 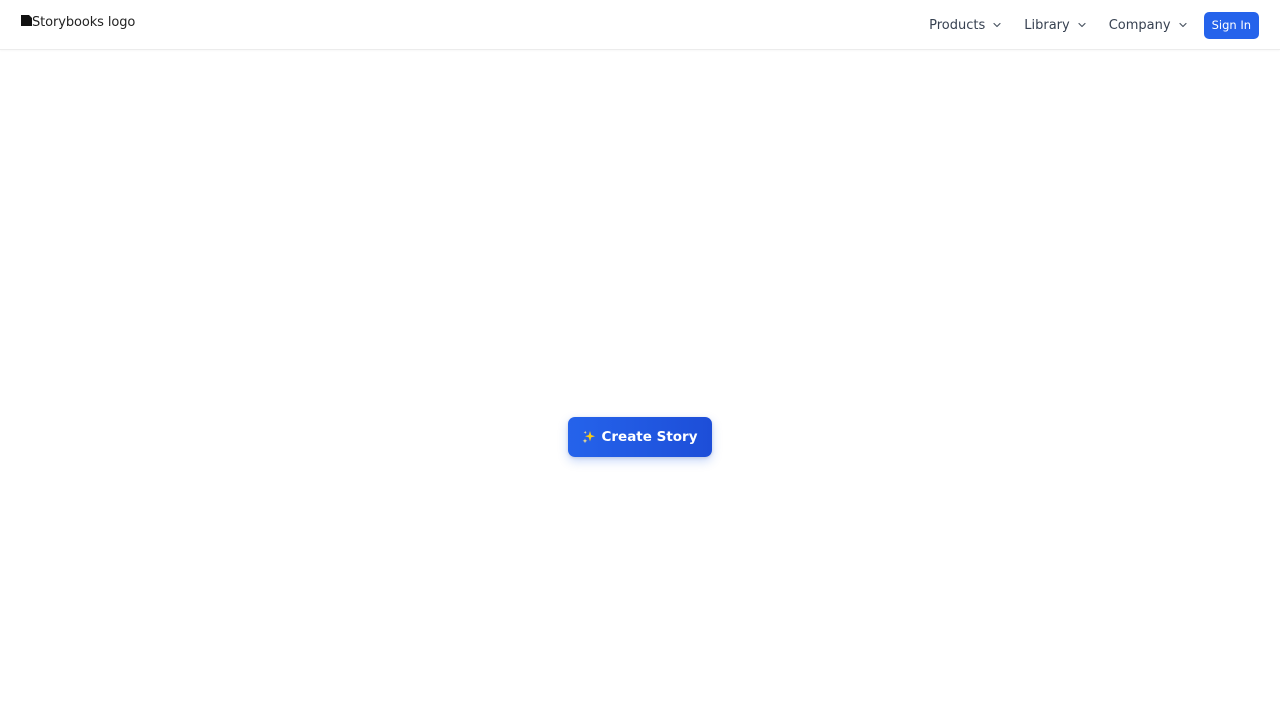 I want to click on nav-item-label: Company, so click(x=1139, y=25).